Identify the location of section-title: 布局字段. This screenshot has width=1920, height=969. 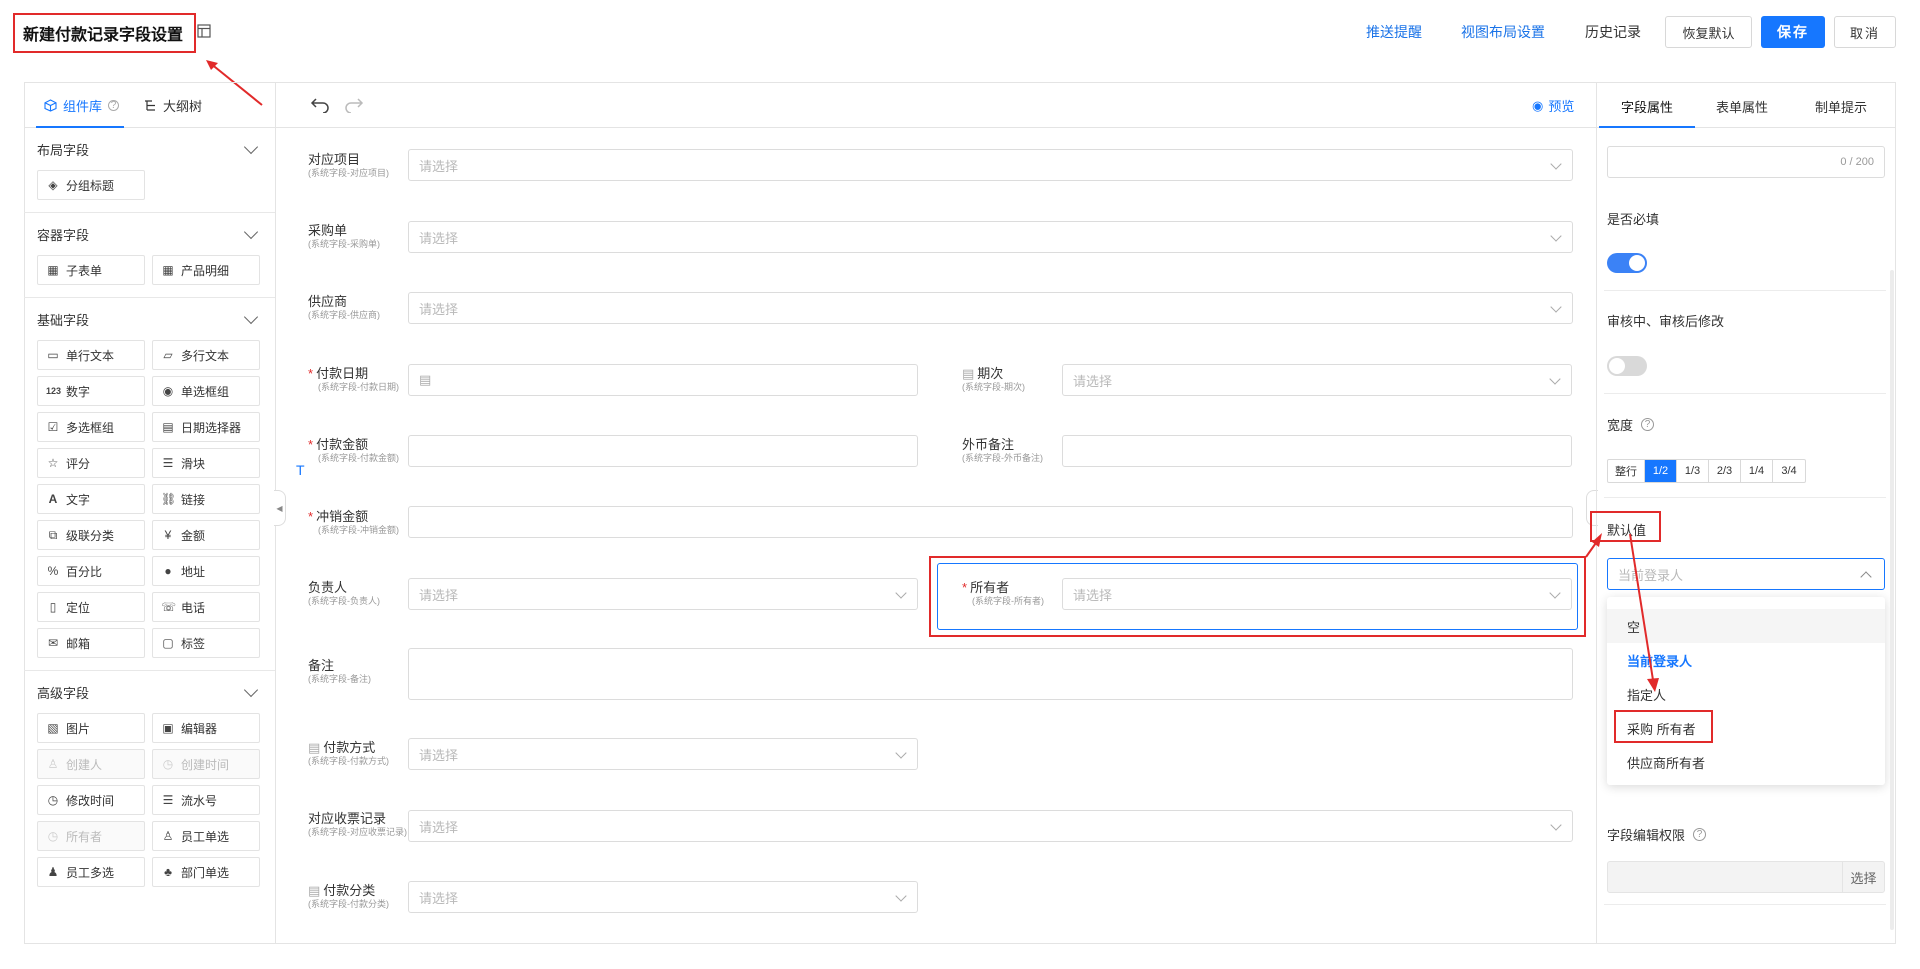
(63, 150).